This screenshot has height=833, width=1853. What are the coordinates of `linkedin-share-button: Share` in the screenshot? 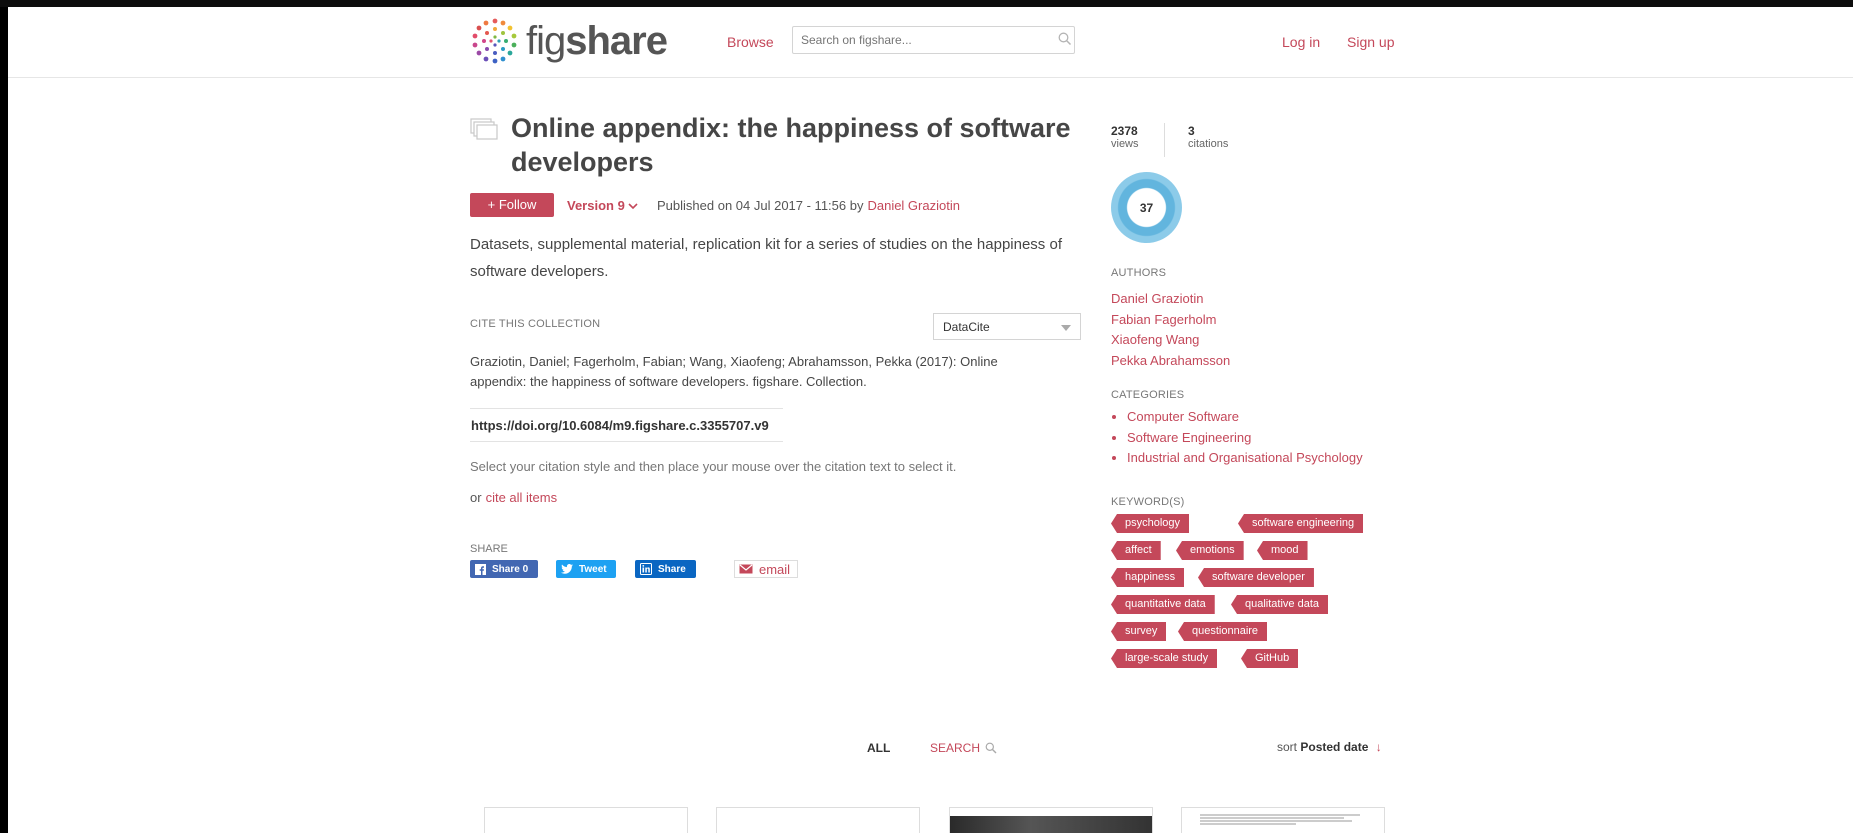 It's located at (665, 569).